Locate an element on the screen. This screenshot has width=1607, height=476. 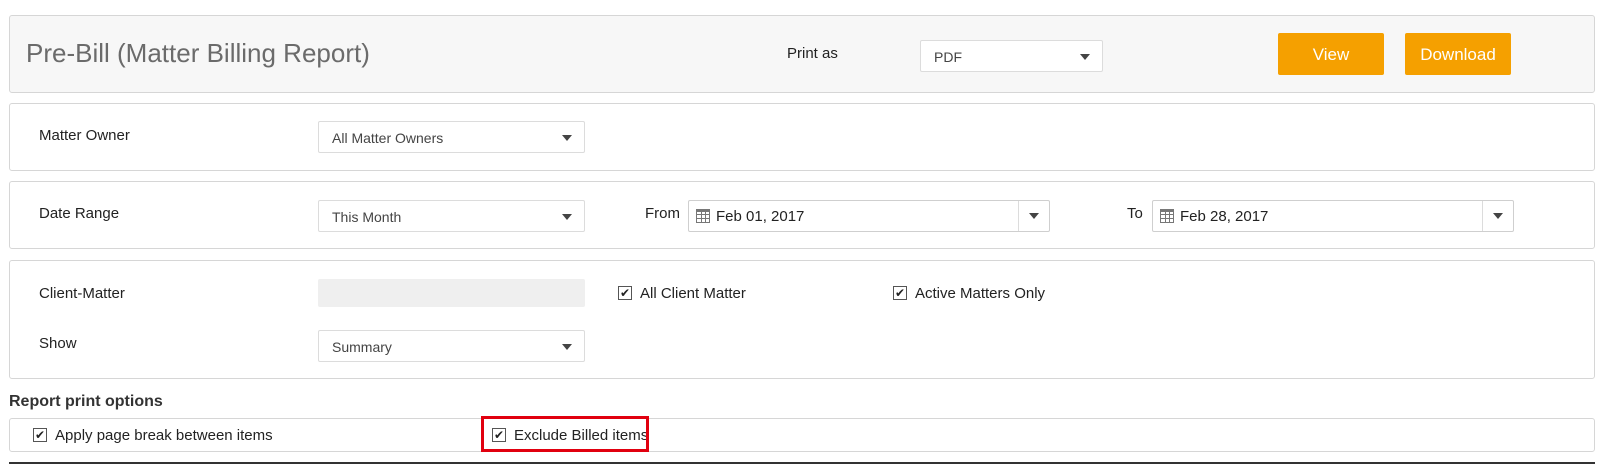
matter-owner-panel is located at coordinates (802, 137).